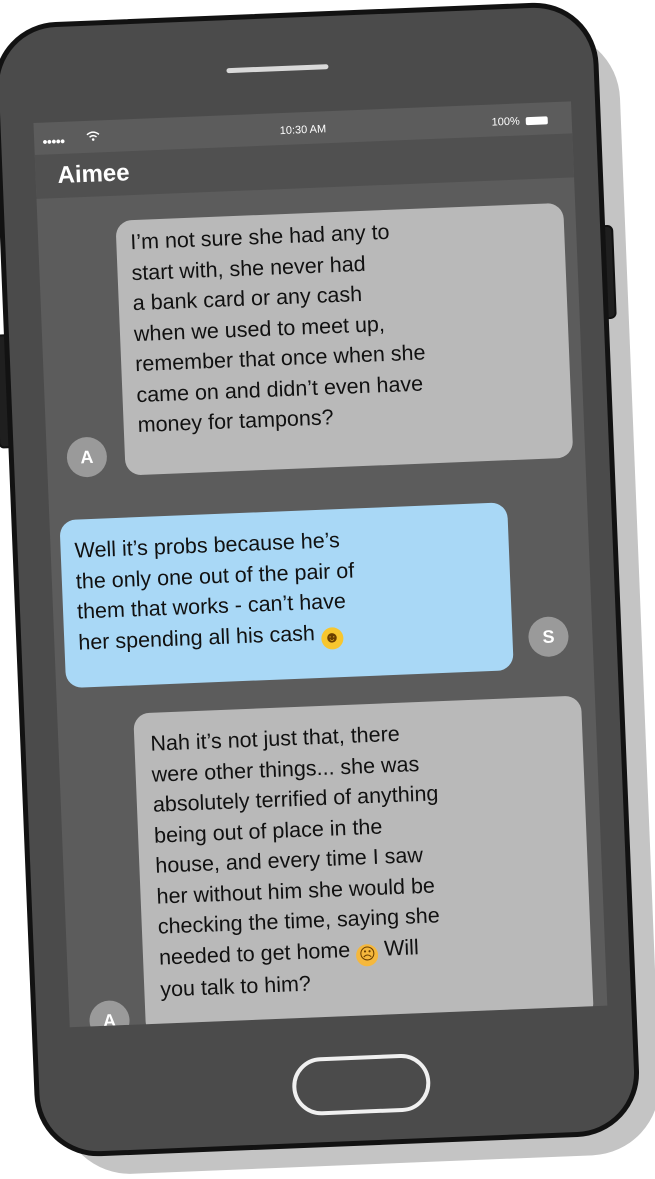  Describe the element at coordinates (361, 1084) in the screenshot. I see `home-button` at that location.